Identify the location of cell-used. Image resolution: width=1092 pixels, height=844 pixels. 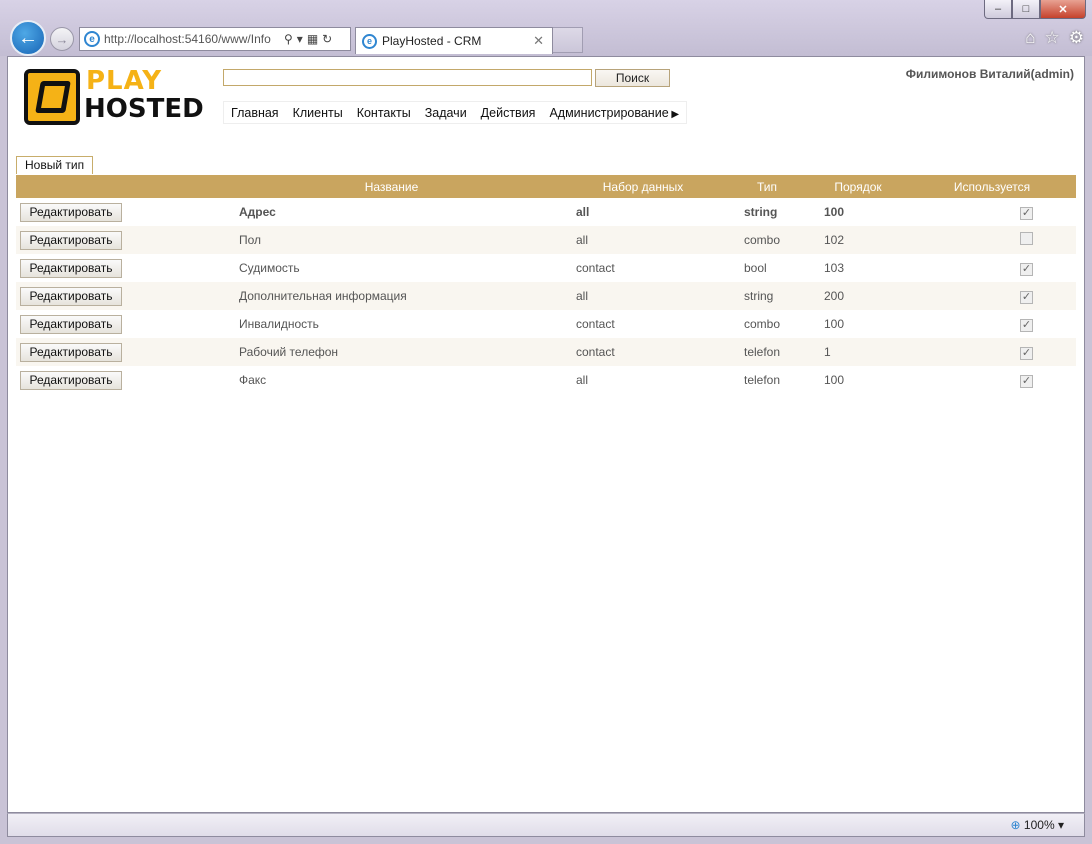
(992, 240).